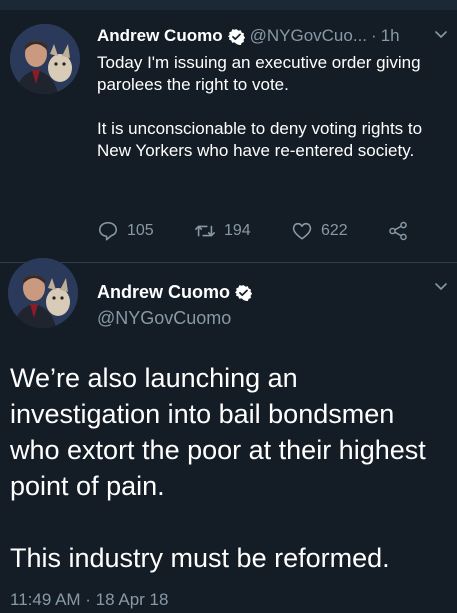 Image resolution: width=457 pixels, height=613 pixels. Describe the element at coordinates (302, 231) in the screenshot. I see `heart-icon` at that location.